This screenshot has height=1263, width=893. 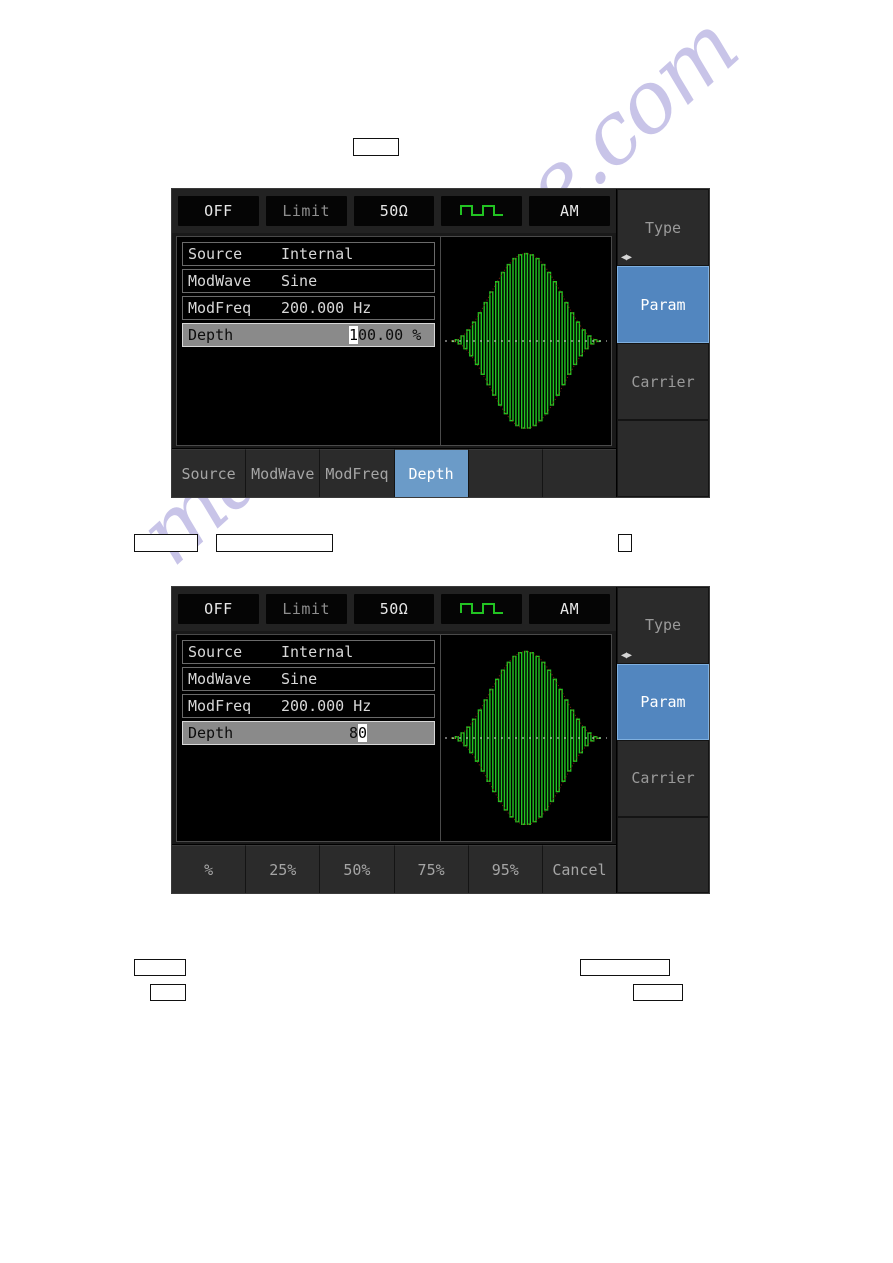 I want to click on softkey-bar: % 25% 50% 75% 95% Cancel, so click(x=394, y=868).